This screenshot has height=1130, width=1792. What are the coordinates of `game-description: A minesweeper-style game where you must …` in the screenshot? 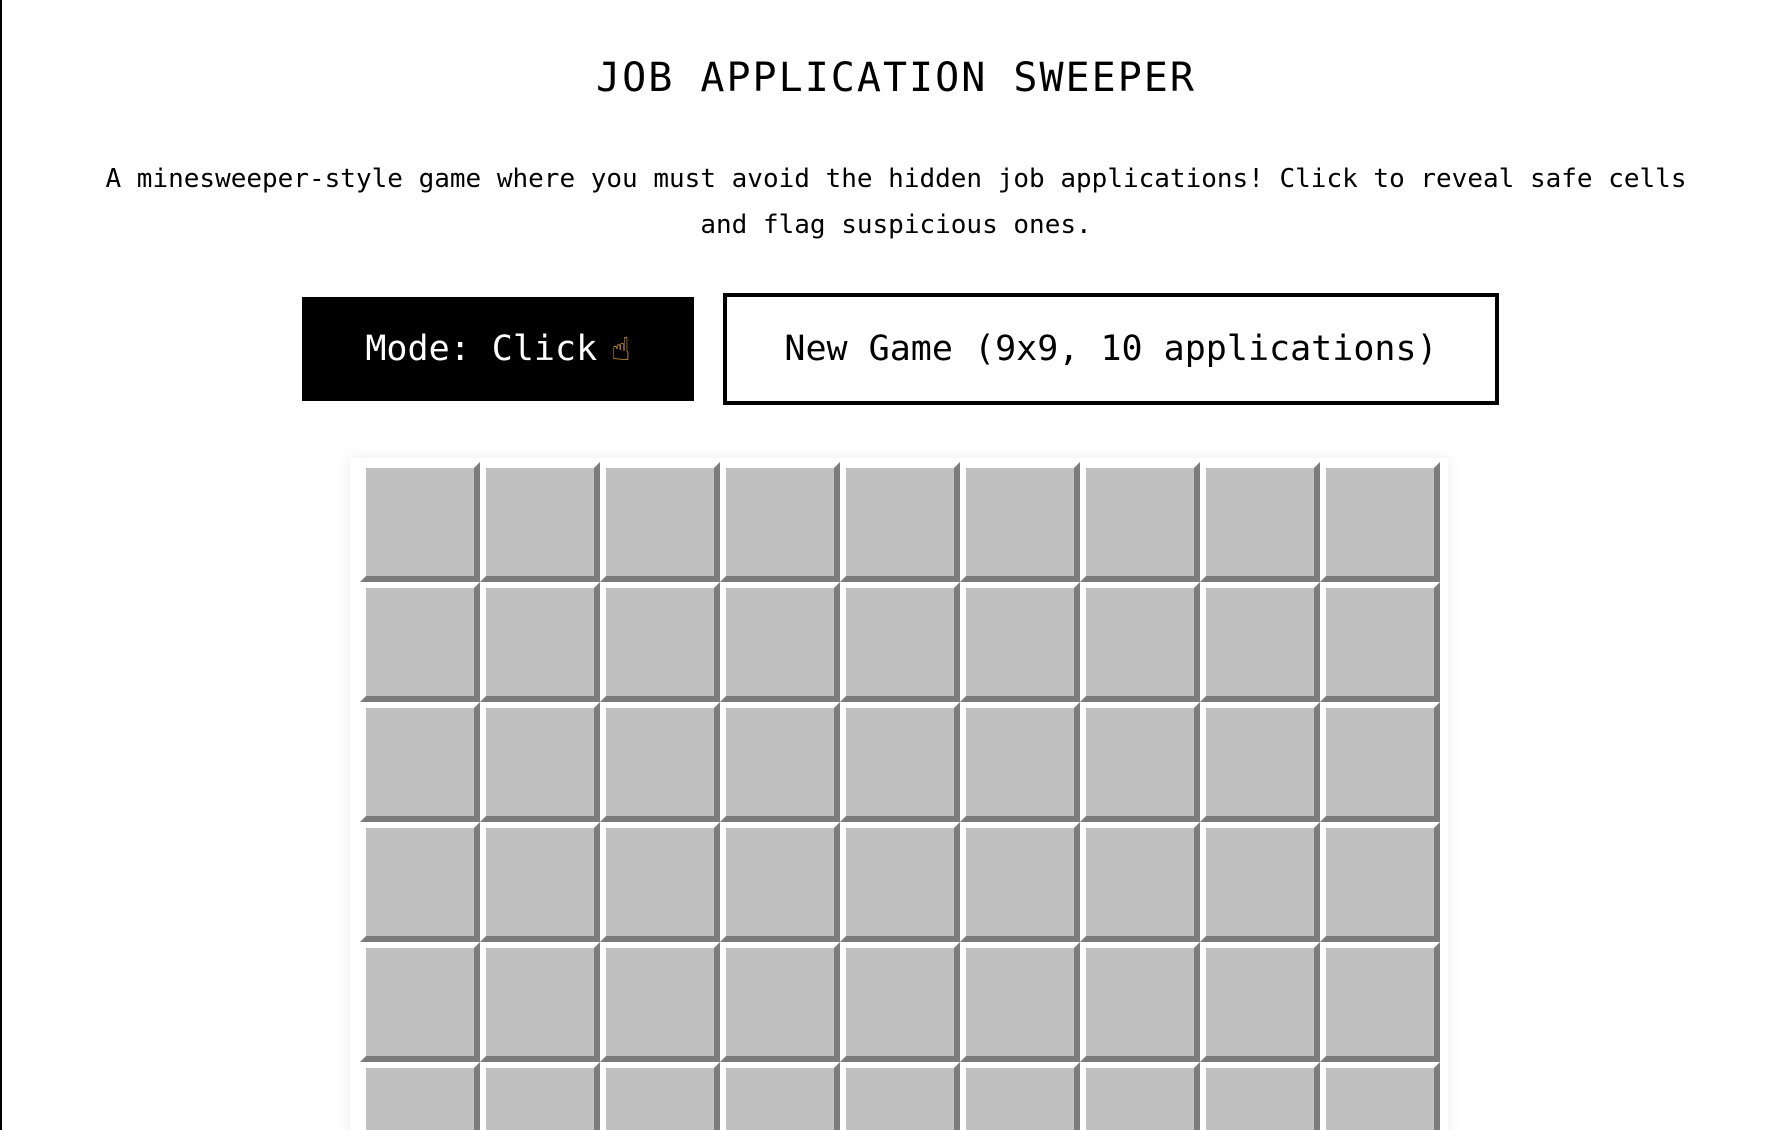 It's located at (896, 202).